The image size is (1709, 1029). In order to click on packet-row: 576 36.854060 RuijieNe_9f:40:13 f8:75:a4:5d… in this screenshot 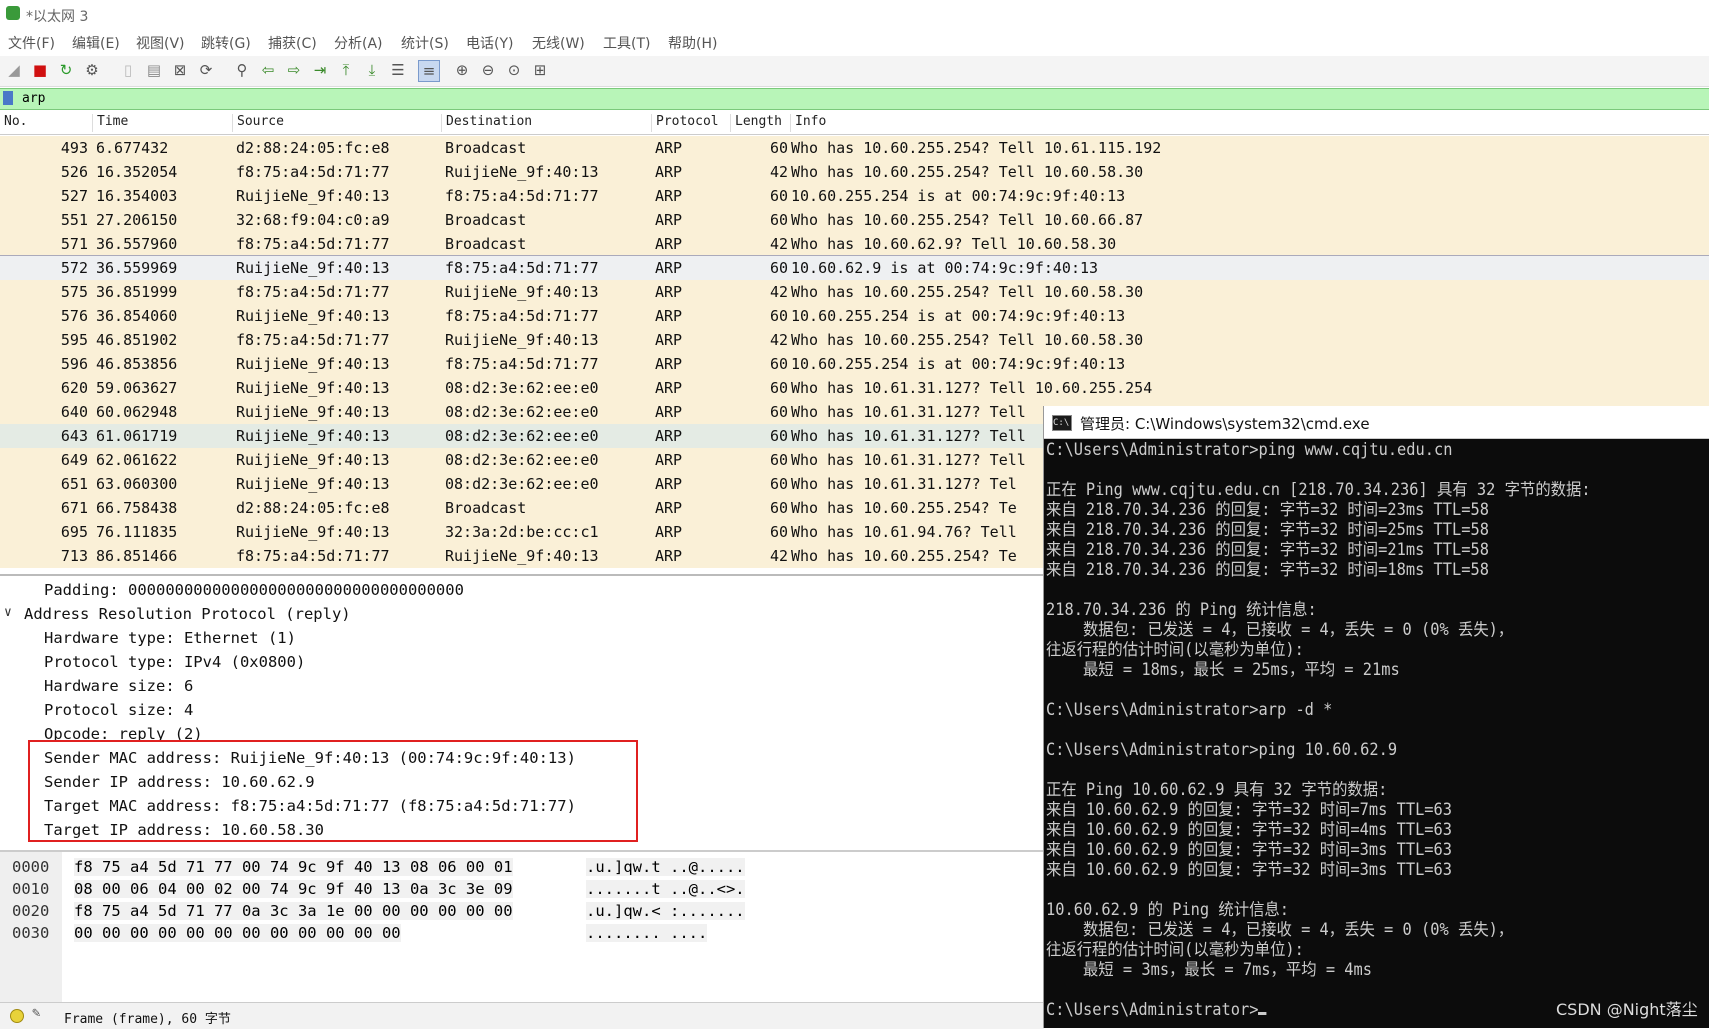, I will do `click(854, 316)`.